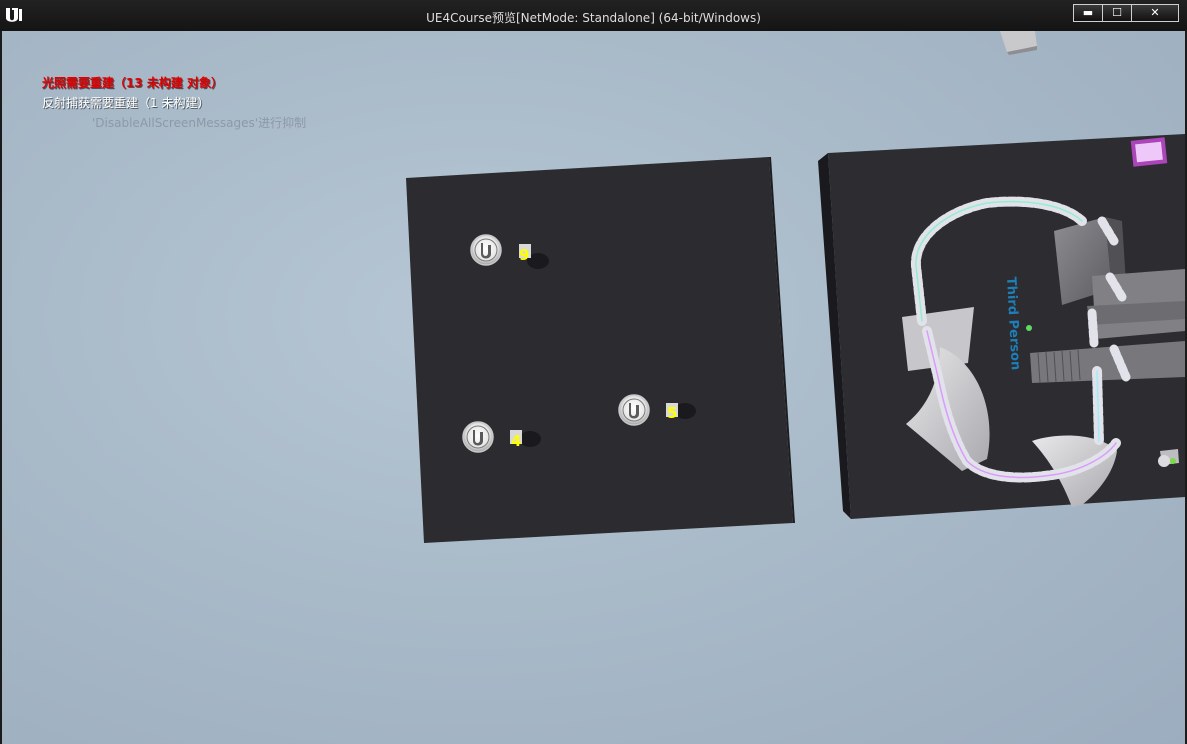 Image resolution: width=1187 pixels, height=744 pixels. I want to click on window-controls: ▬ ☐ ✕, so click(1126, 13).